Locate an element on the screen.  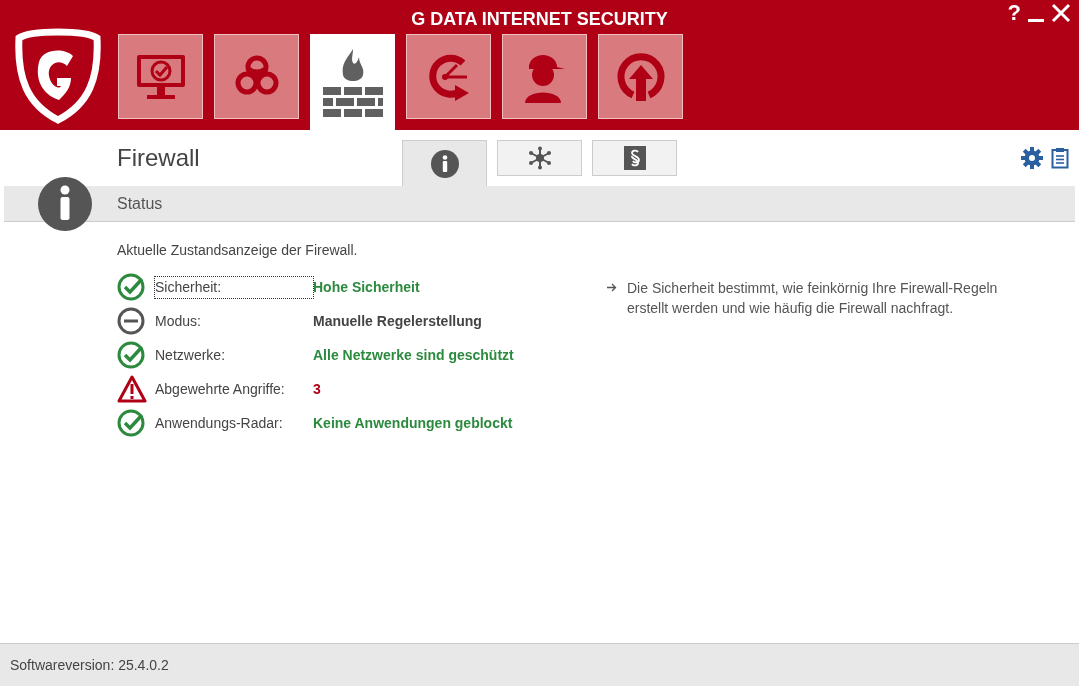
status-label: Abgewehrte Angriffe: is located at coordinates (234, 389).